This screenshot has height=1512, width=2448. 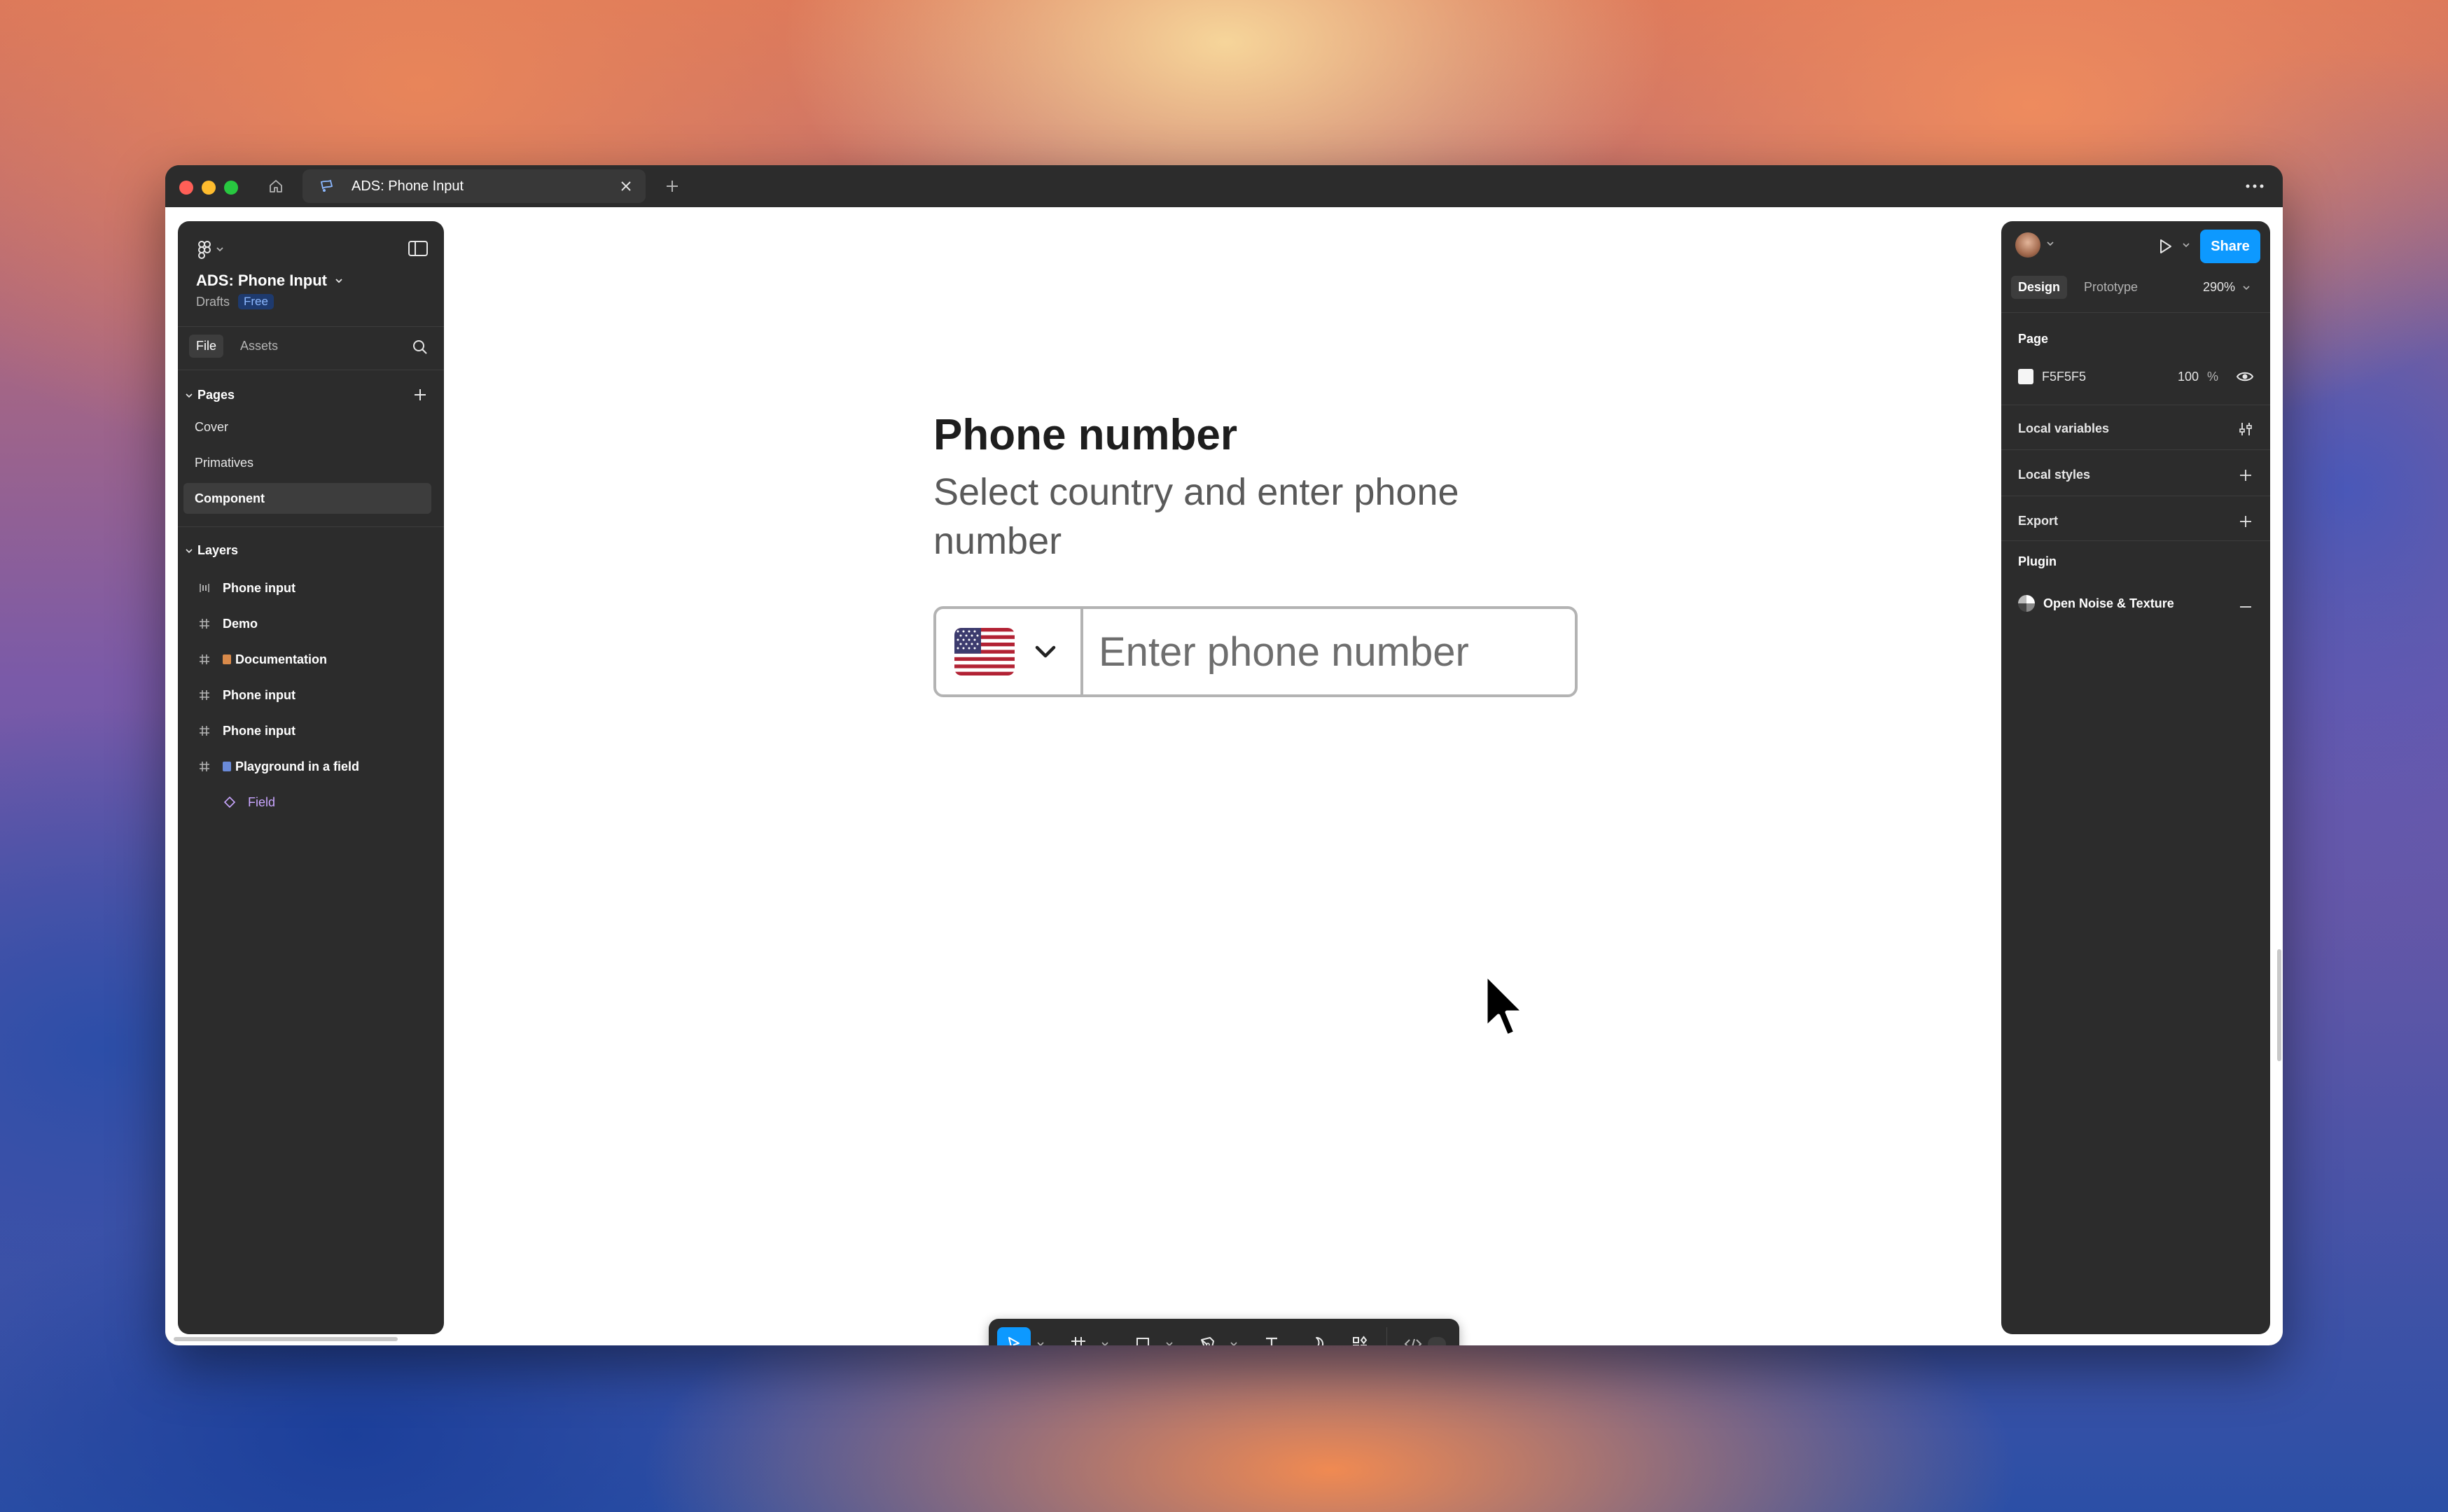 I want to click on new-tab-icon, so click(x=672, y=186).